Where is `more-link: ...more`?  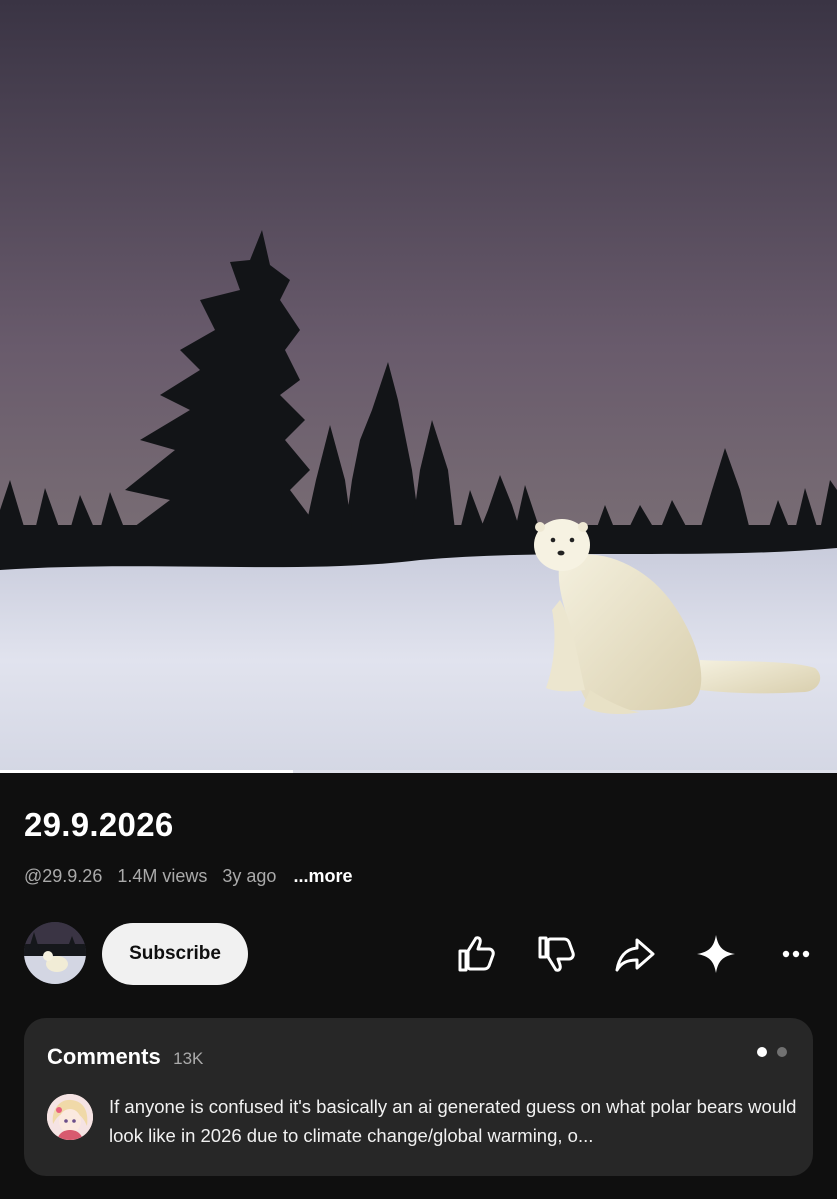
more-link: ...more is located at coordinates (322, 876).